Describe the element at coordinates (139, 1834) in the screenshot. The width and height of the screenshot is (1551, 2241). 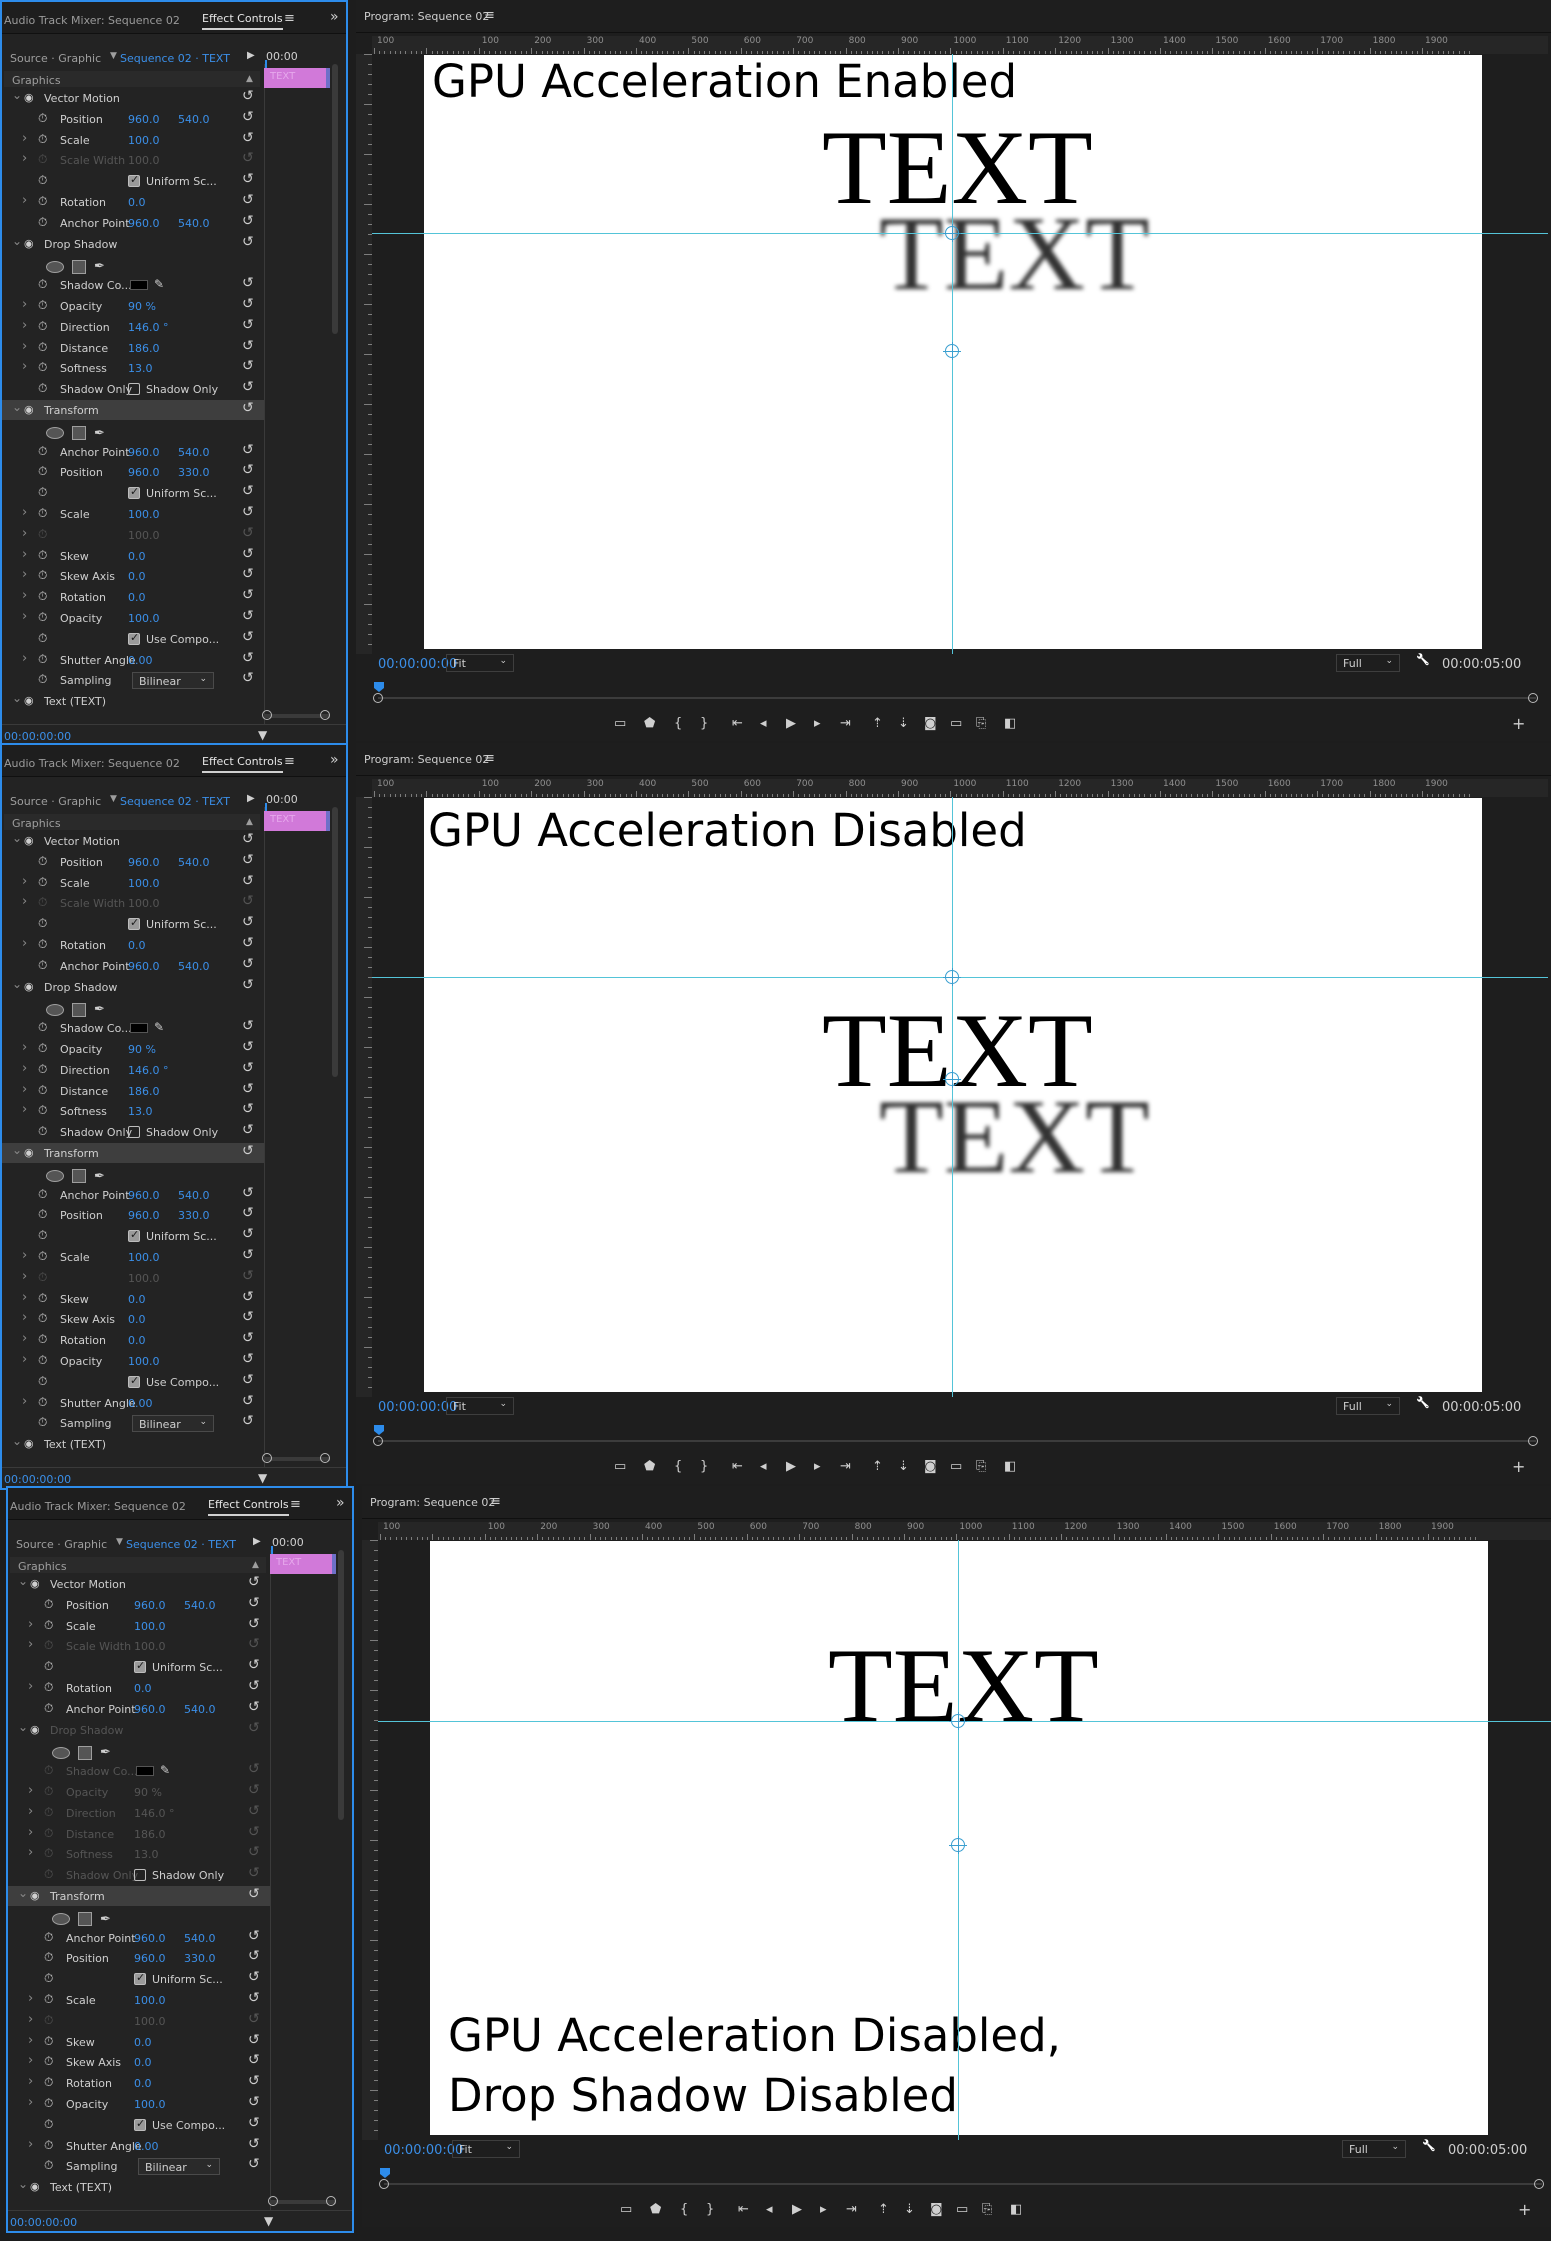
I see `effect-row: › ⏱ Distance 186.0 ↺` at that location.